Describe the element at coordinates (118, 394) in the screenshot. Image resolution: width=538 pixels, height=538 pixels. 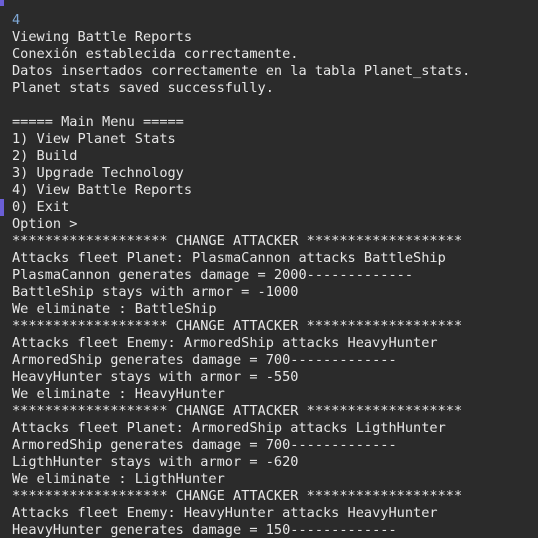
I see `console-line: We eliminate : HeavyHunter` at that location.